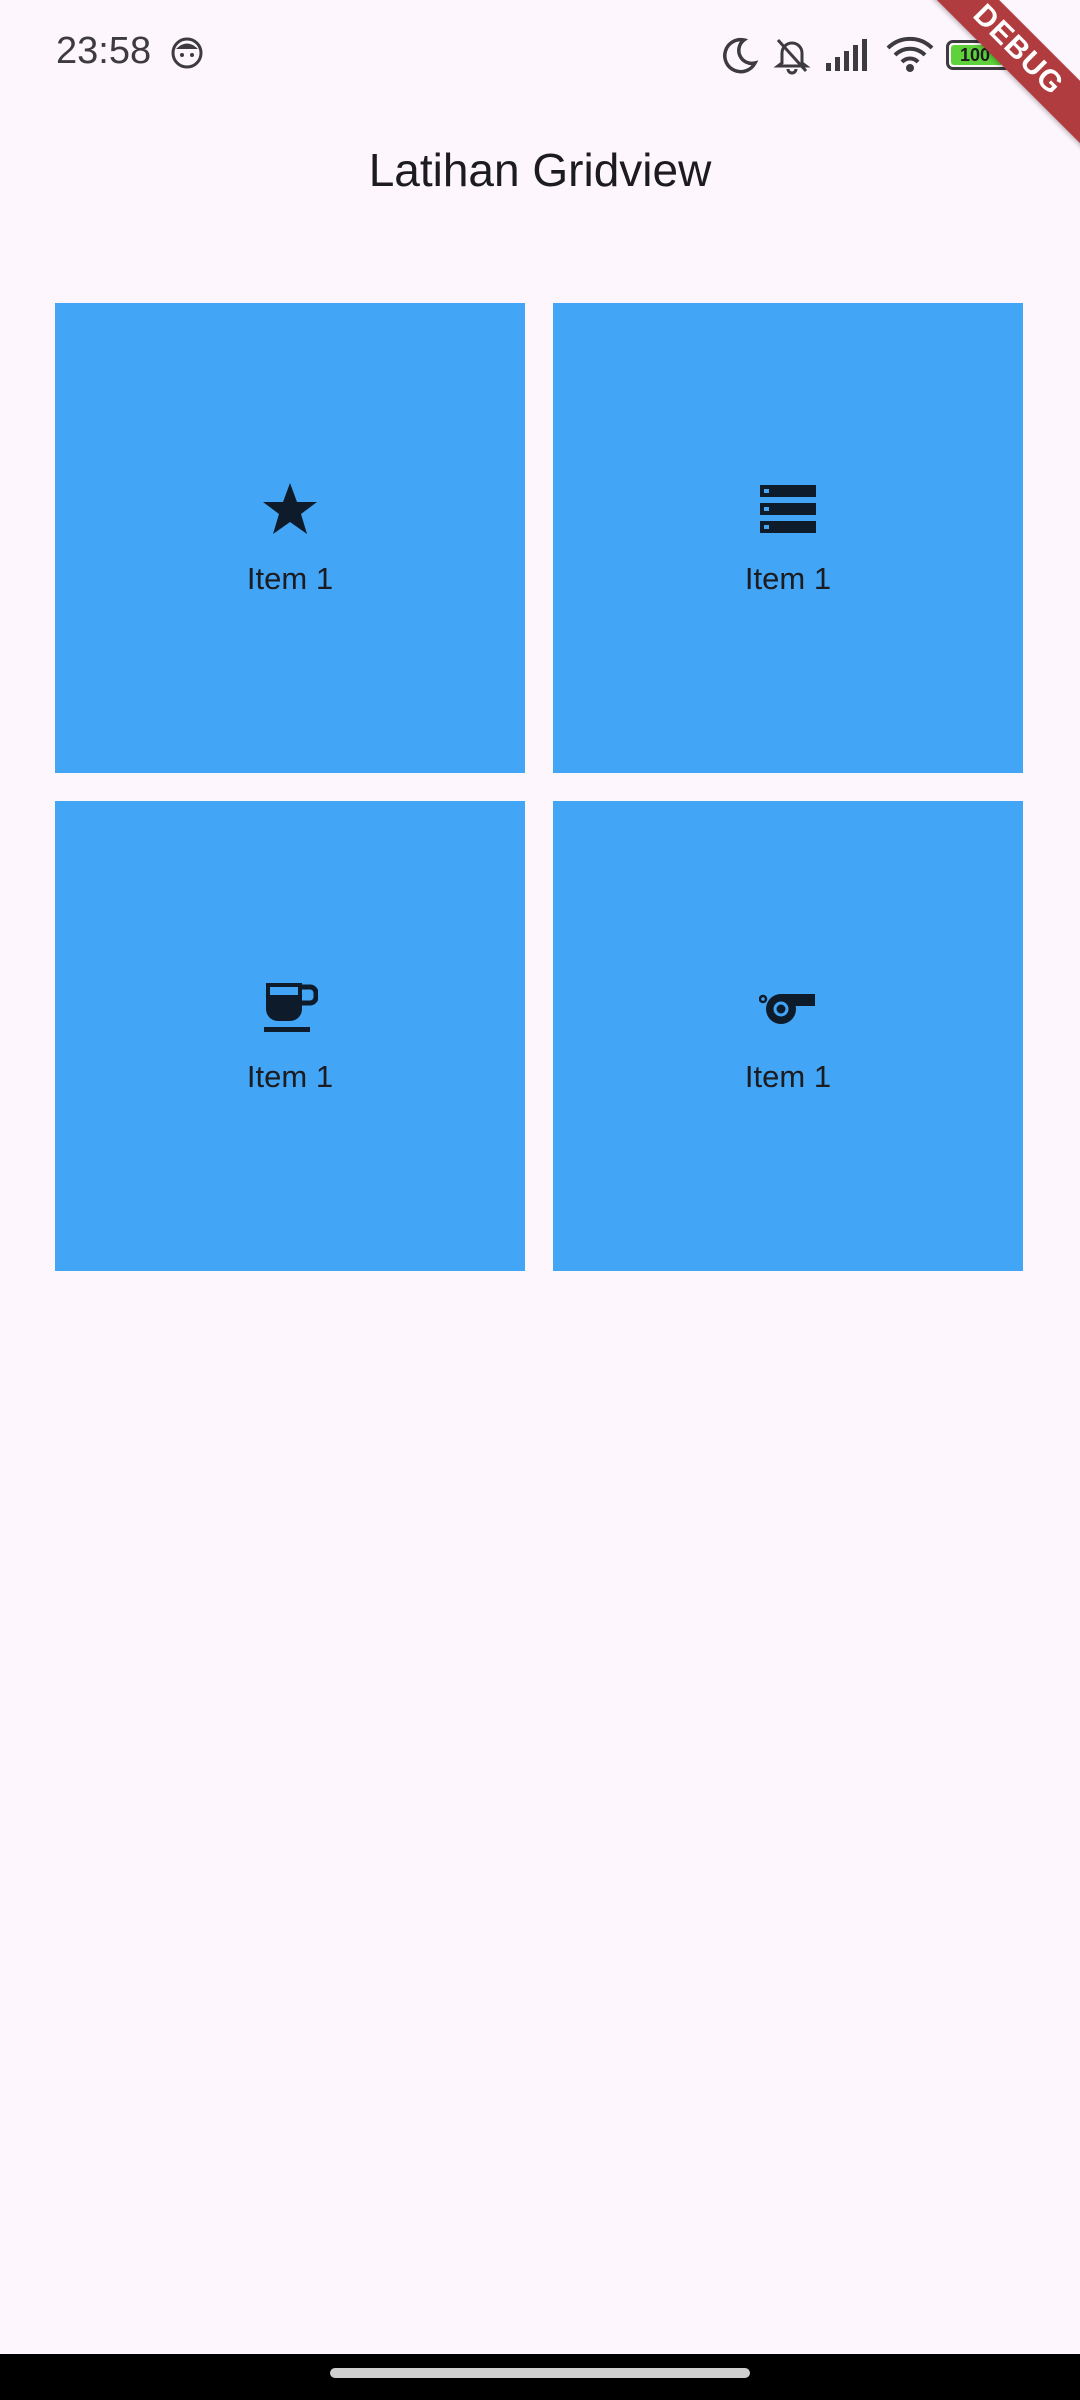 Image resolution: width=1080 pixels, height=2400 pixels. What do you see at coordinates (788, 1007) in the screenshot?
I see `whistle-icon` at bounding box center [788, 1007].